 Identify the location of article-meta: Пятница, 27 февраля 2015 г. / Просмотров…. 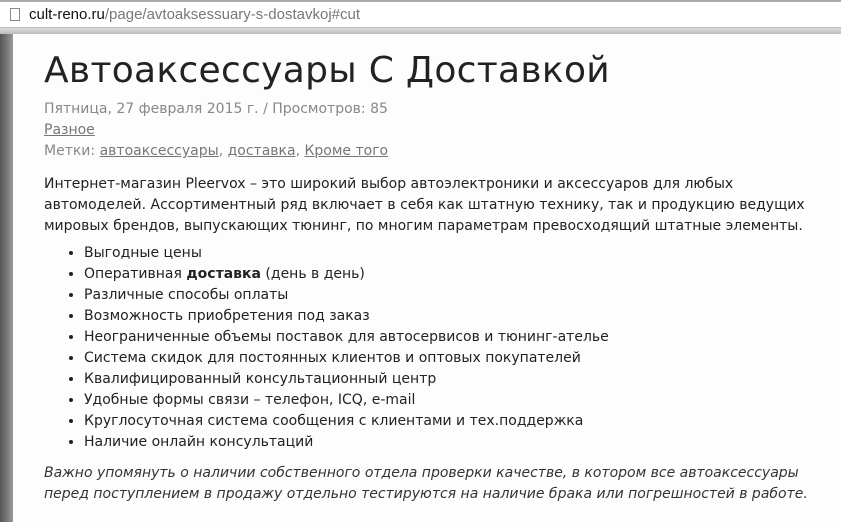
(434, 130).